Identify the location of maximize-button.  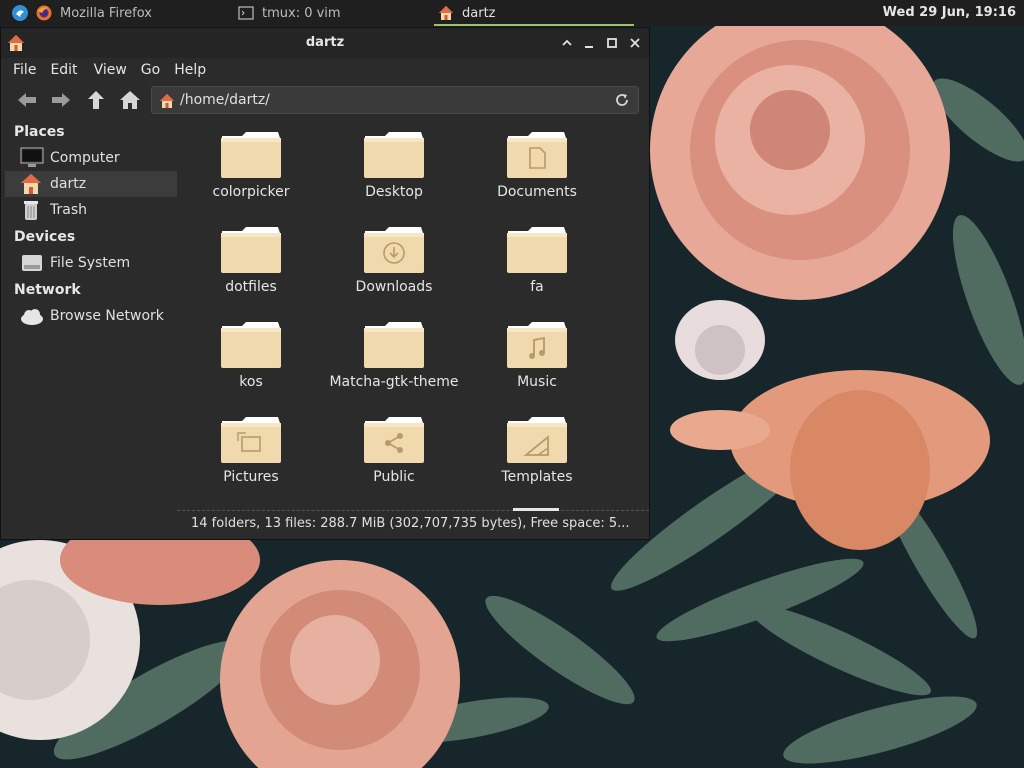
(612, 43).